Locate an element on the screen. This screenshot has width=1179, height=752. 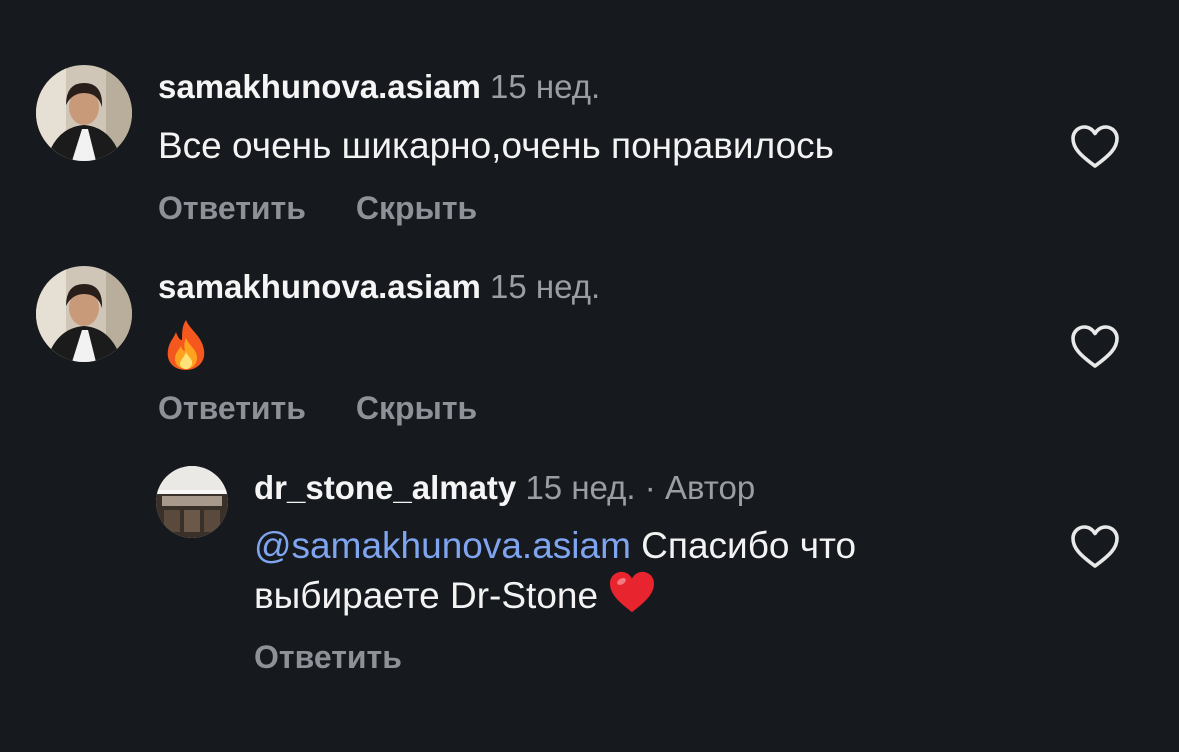
fire-emoji-icon is located at coordinates (186, 351).